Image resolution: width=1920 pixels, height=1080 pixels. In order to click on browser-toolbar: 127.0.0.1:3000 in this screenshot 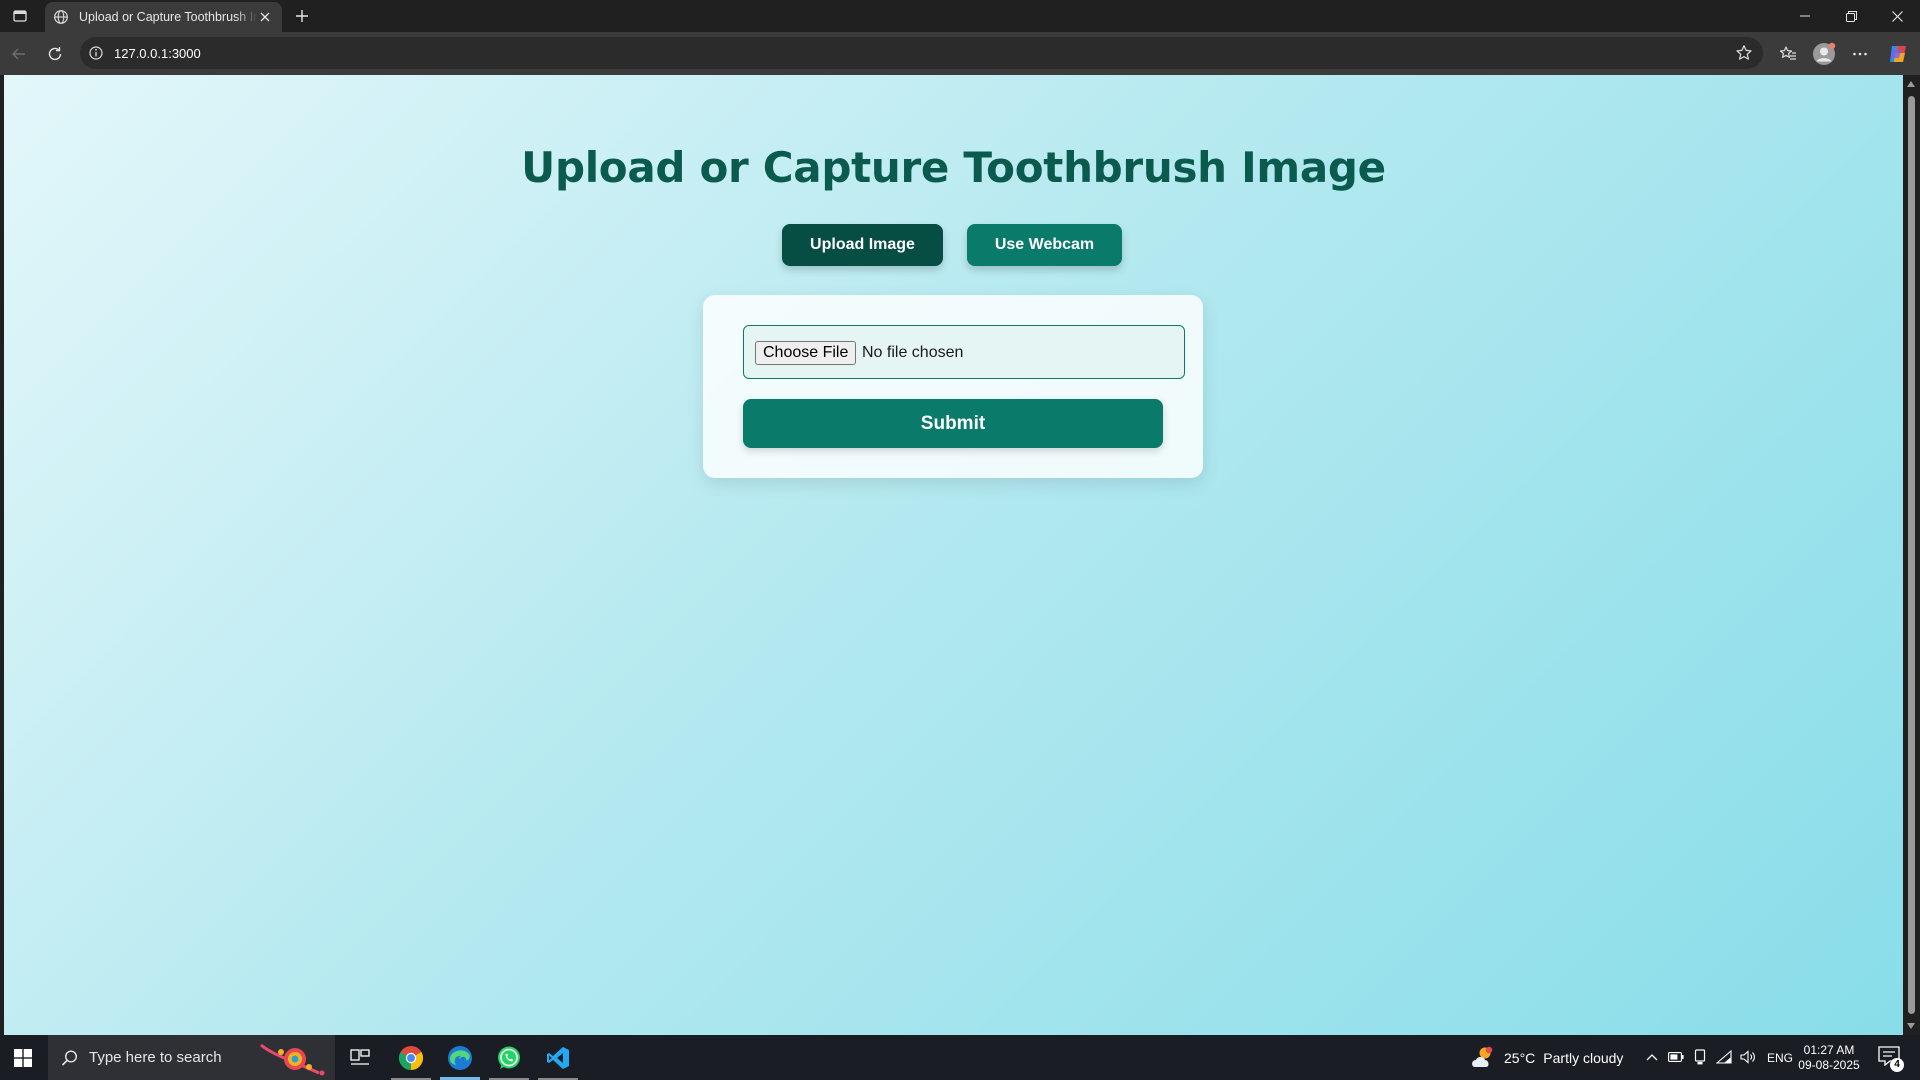, I will do `click(960, 53)`.